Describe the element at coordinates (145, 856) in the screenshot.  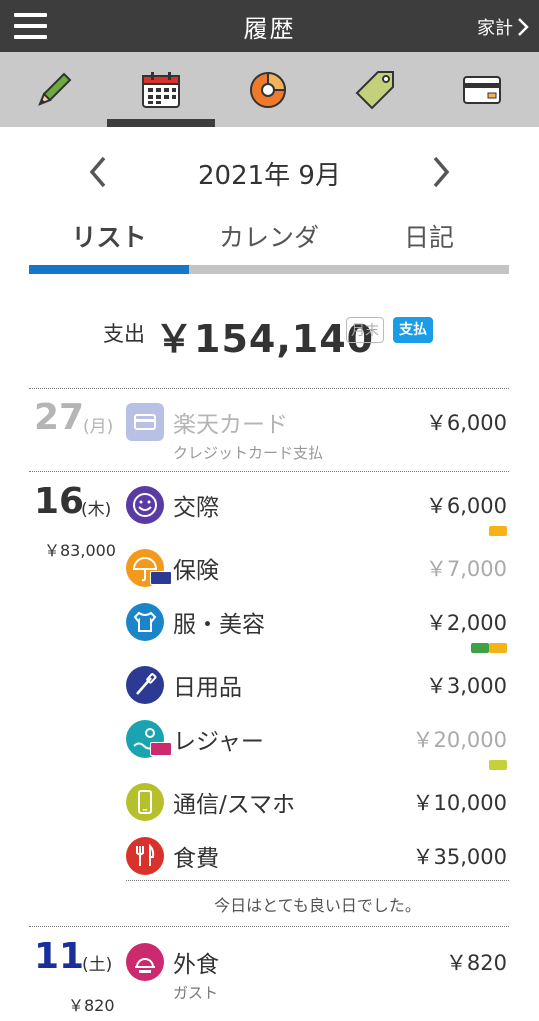
I see `fork-knife-icon` at that location.